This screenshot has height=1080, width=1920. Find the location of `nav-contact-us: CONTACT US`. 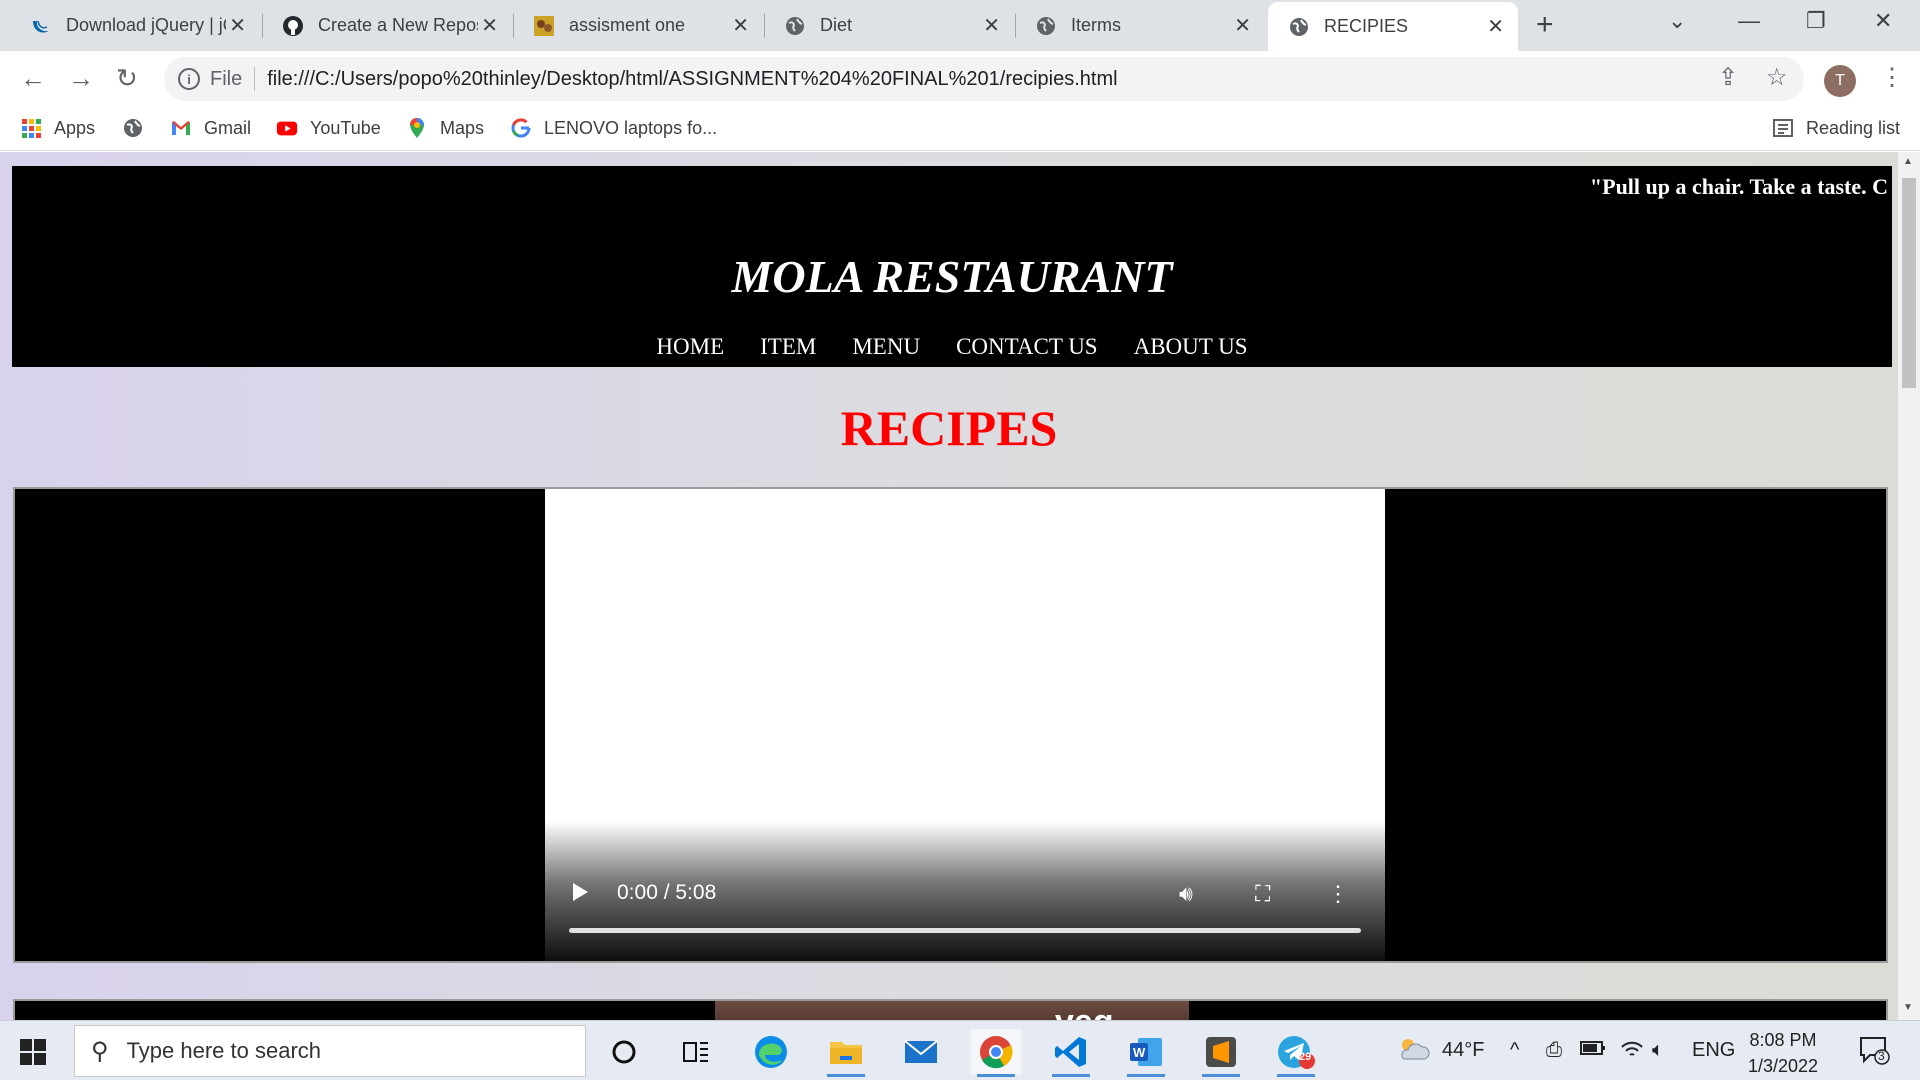

nav-contact-us: CONTACT US is located at coordinates (1027, 347).